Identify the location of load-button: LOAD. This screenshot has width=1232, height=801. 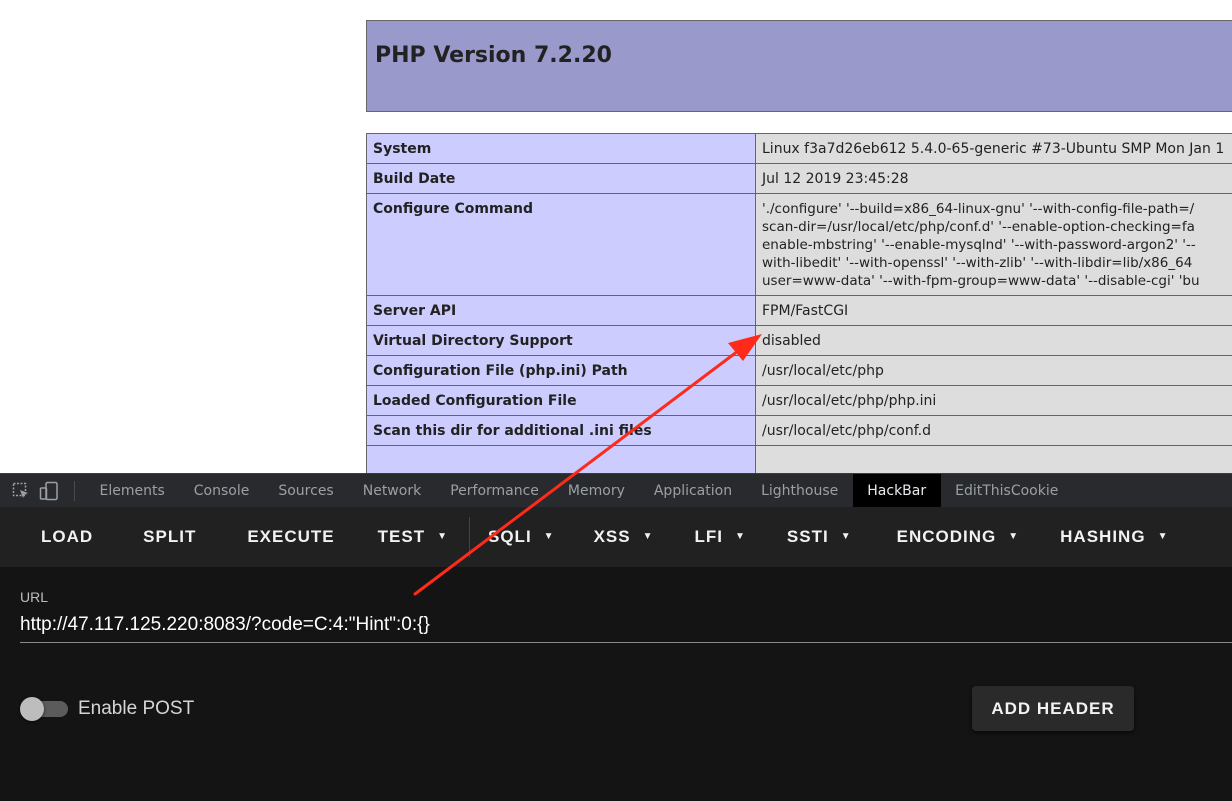
(55, 537).